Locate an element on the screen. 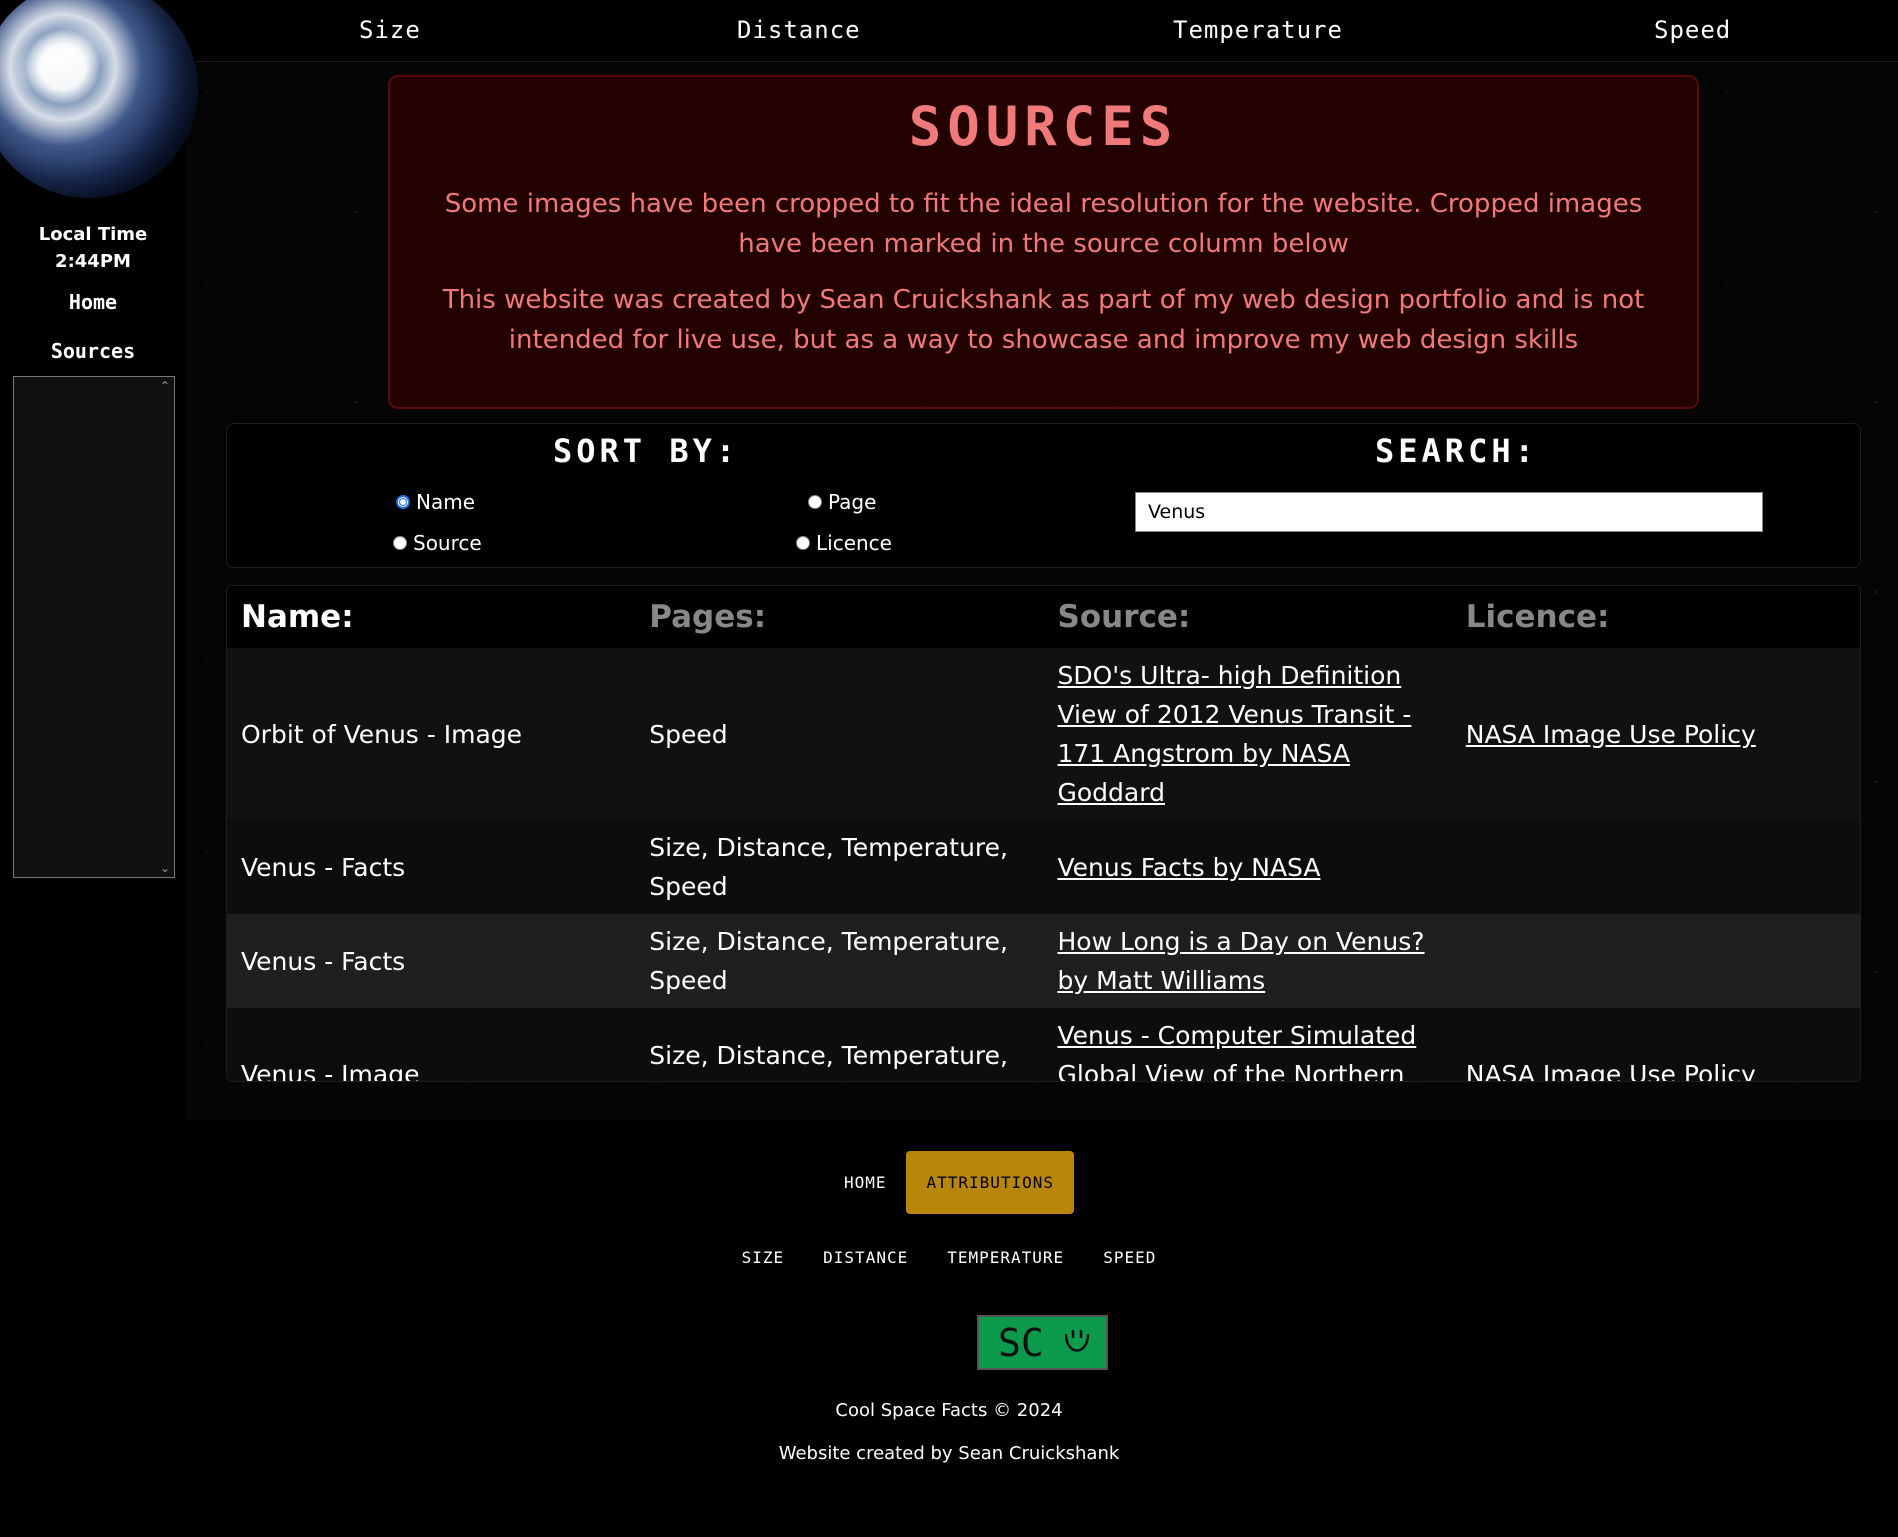 Image resolution: width=1898 pixels, height=1537 pixels. radio-label: Licence is located at coordinates (854, 543).